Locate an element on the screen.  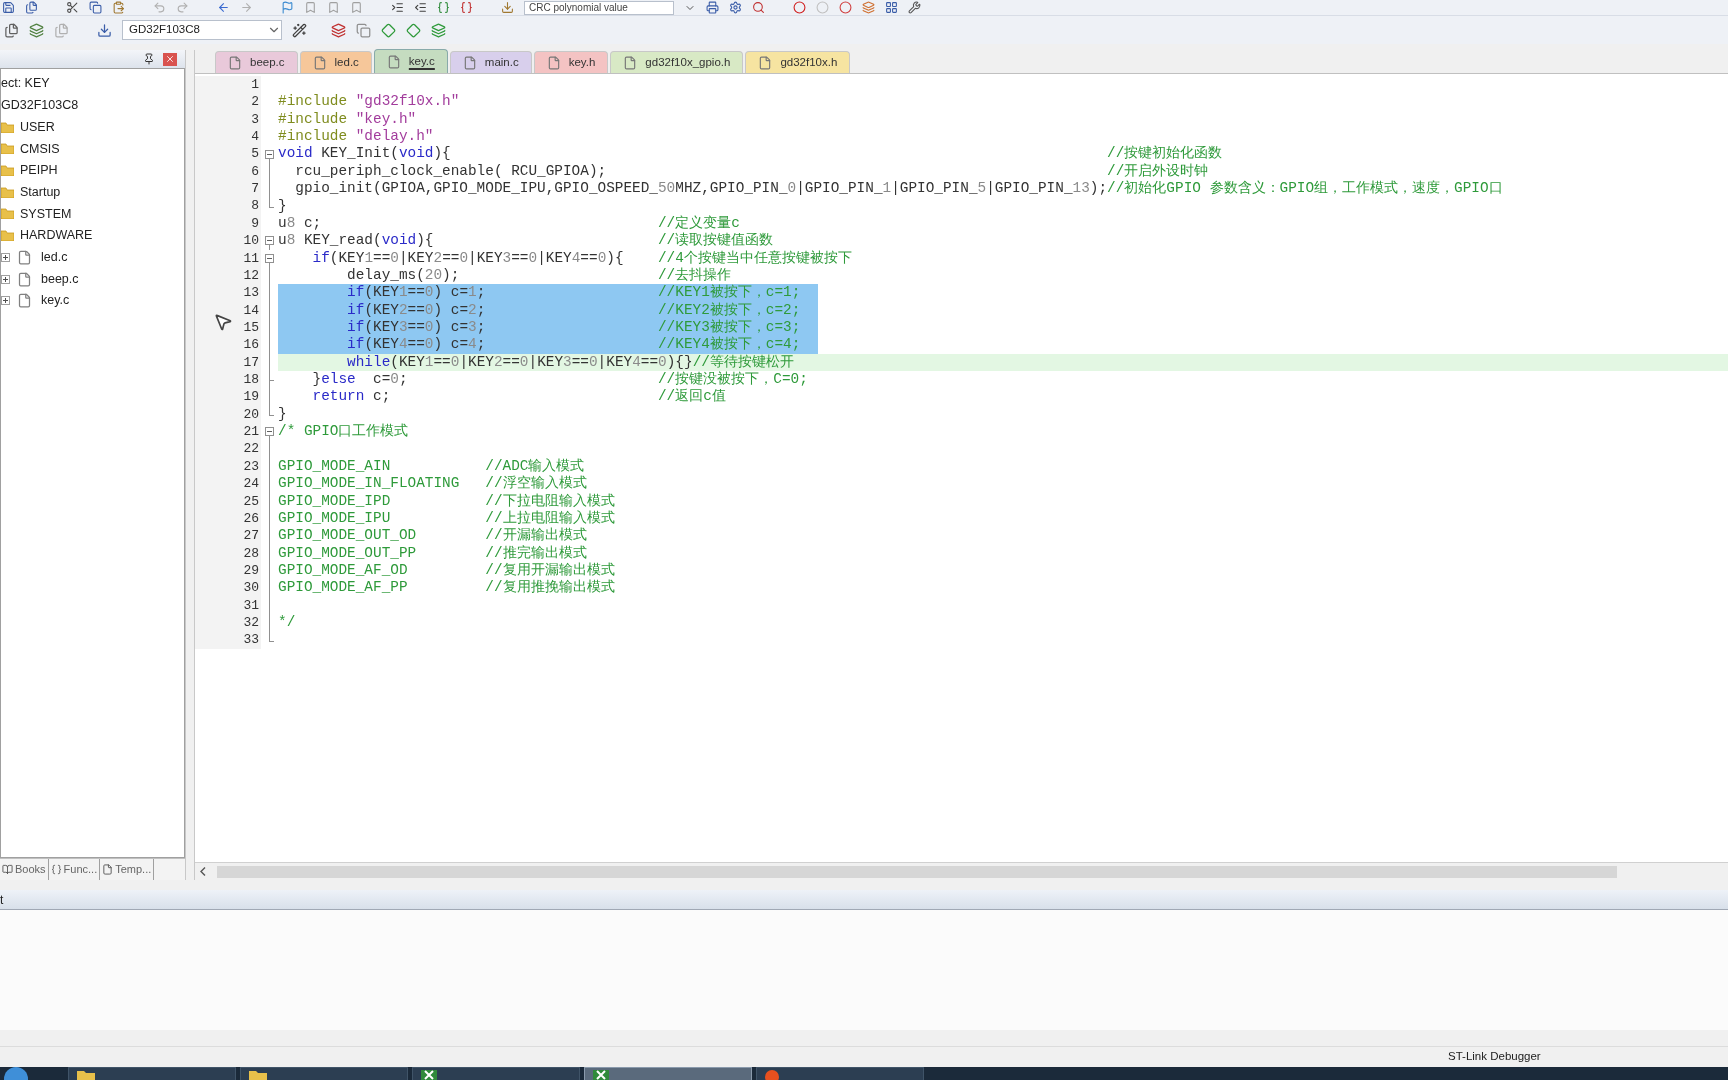
indent-icon is located at coordinates (397, 7).